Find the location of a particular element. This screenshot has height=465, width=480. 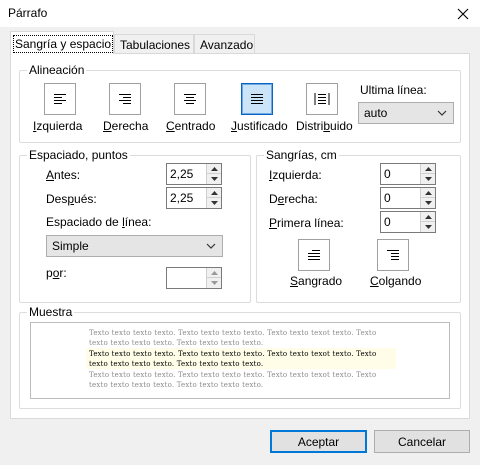

indent-right-value: 0 is located at coordinates (387, 198).